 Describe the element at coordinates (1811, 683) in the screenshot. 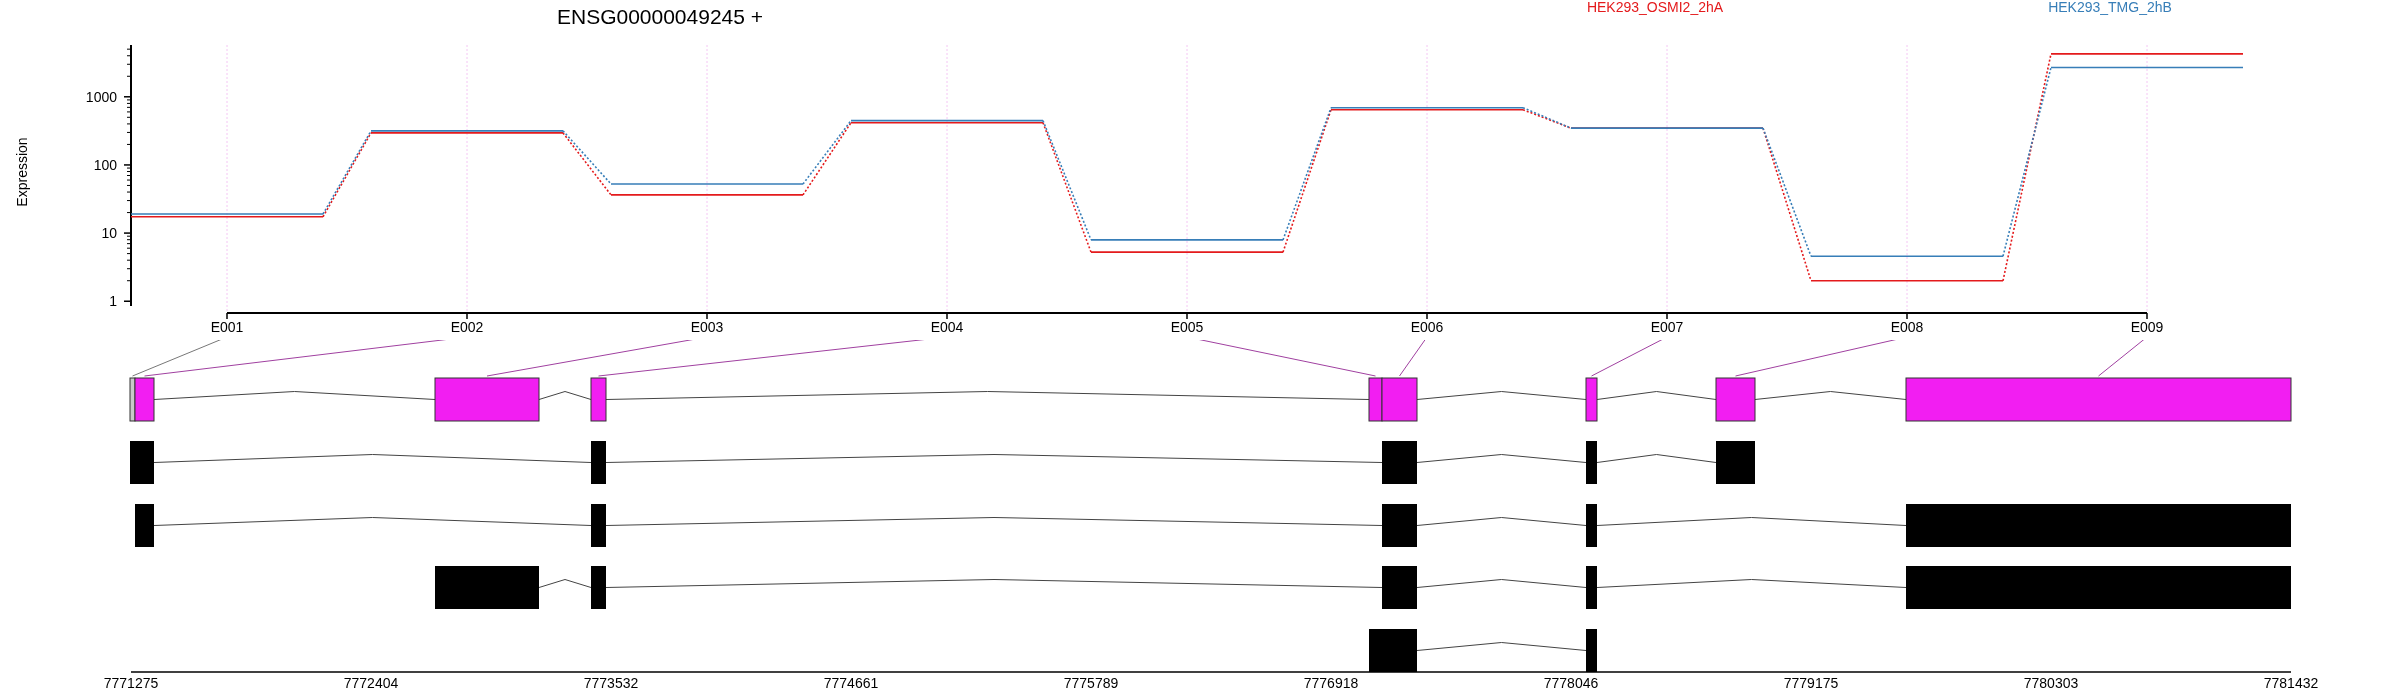

I see `genomic-position-label: 7779175` at that location.